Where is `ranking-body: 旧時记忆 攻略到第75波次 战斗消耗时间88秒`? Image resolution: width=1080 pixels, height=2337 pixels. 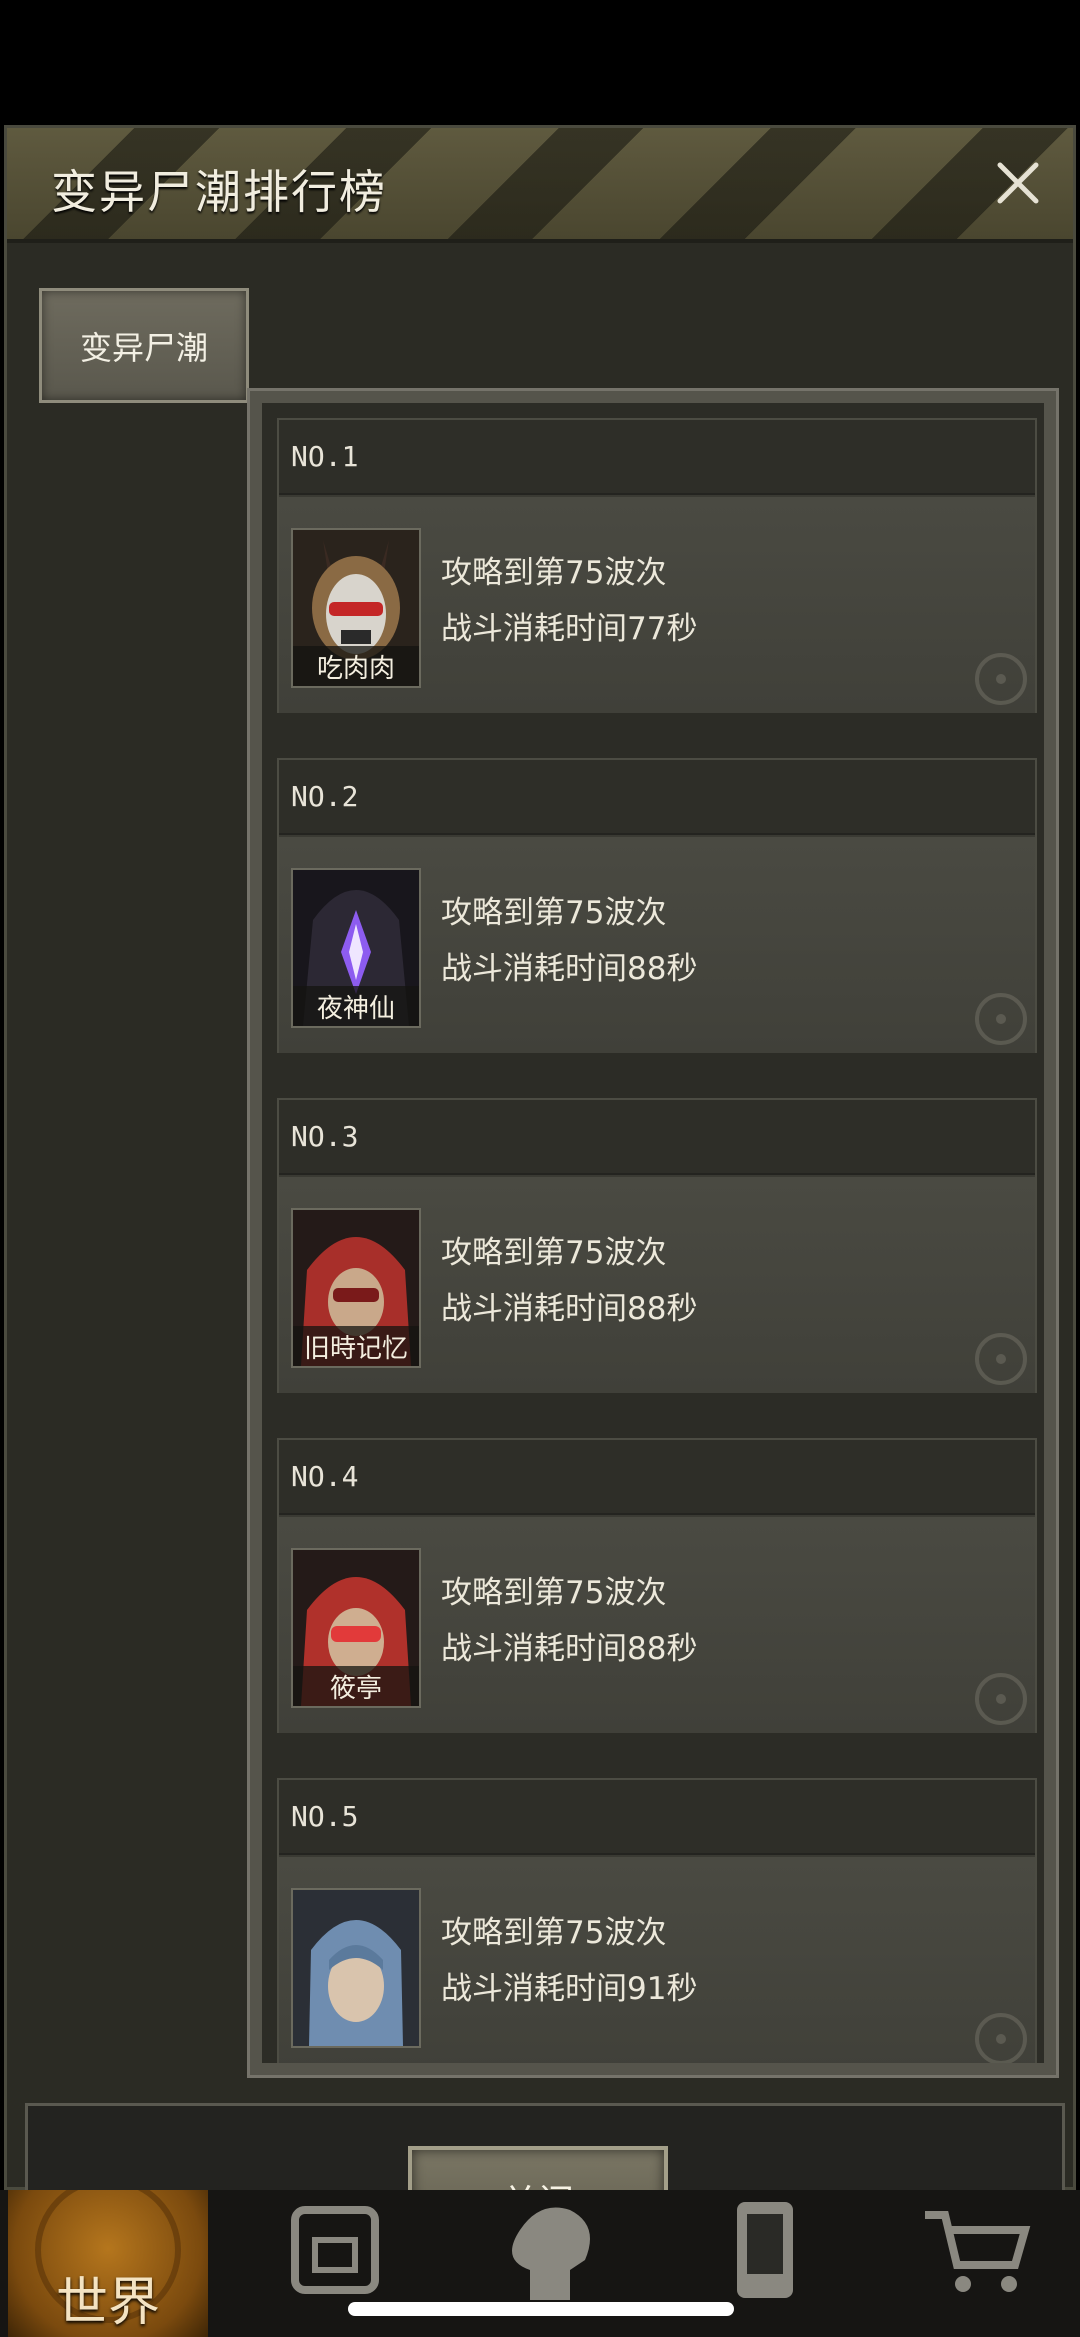
ranking-body: 旧時记忆 攻略到第75波次 战斗消耗时间88秒 is located at coordinates (657, 1285).